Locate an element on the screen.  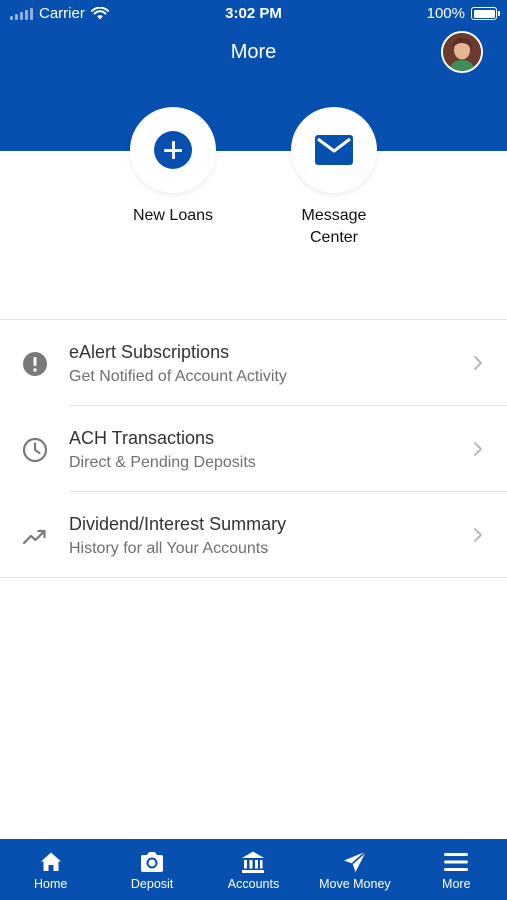
battery-percent: 100% is located at coordinates (445, 13).